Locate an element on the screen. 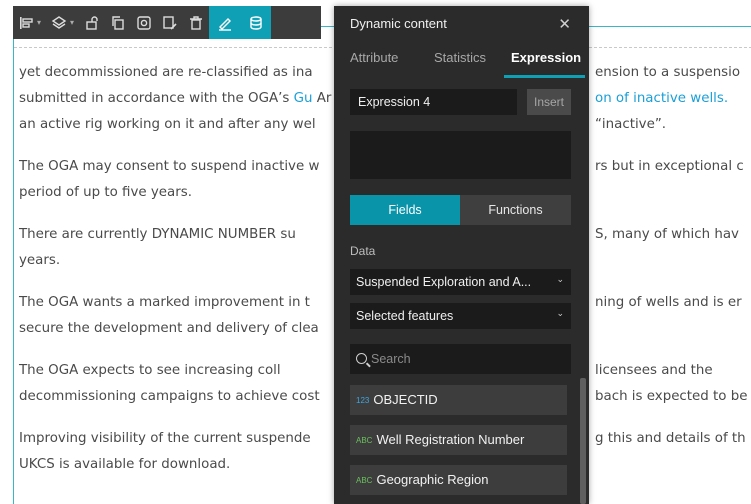  search-placeholder: Search is located at coordinates (391, 359).